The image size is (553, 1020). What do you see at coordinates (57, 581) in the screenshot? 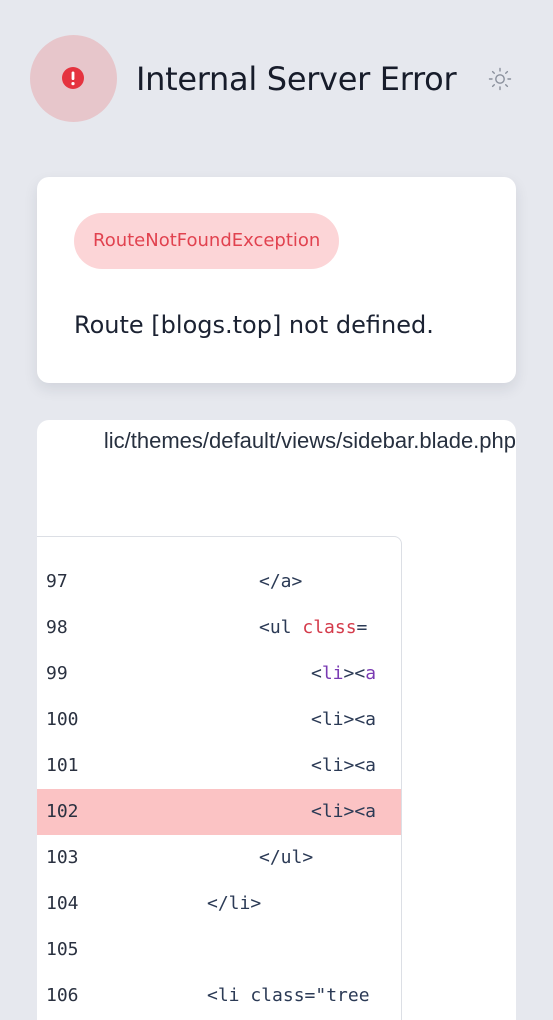
I see `line-number: 97` at bounding box center [57, 581].